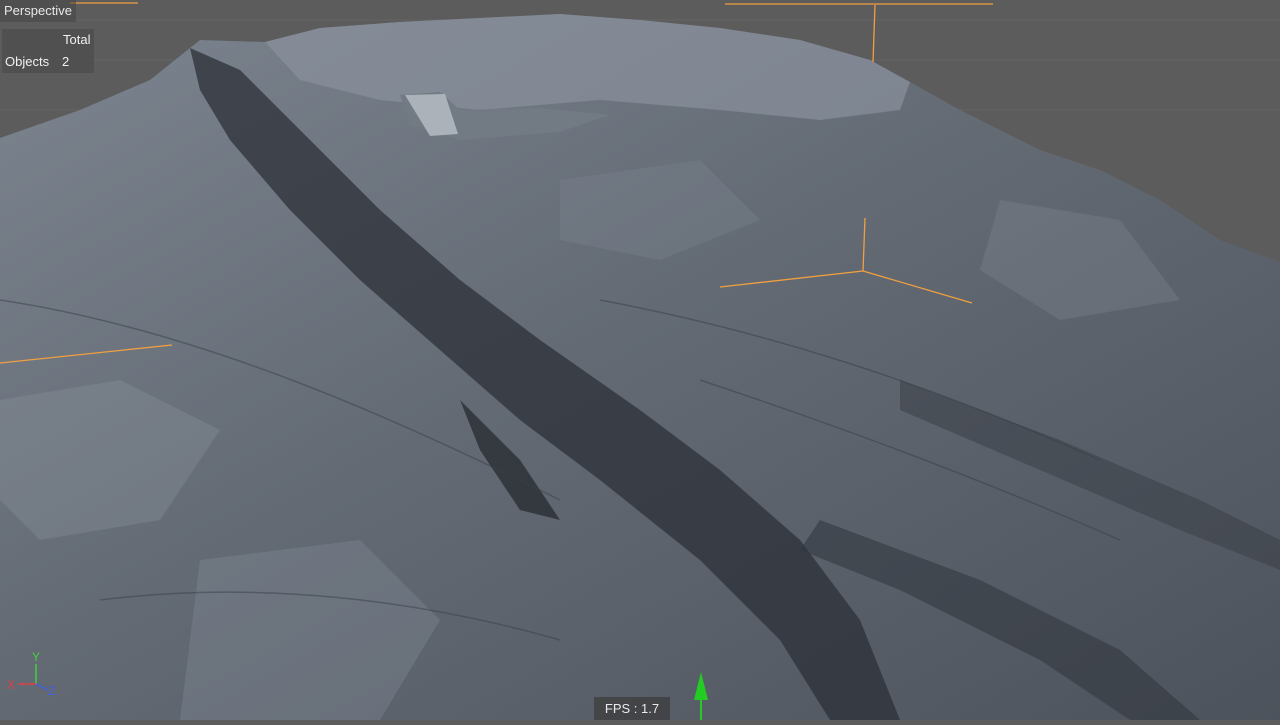  What do you see at coordinates (66, 61) in the screenshot?
I see `stats-row-value: 2` at bounding box center [66, 61].